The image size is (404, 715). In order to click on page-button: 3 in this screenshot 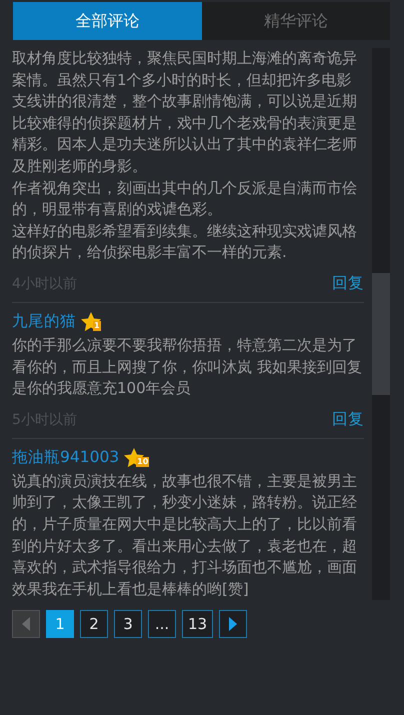, I will do `click(128, 624)`.